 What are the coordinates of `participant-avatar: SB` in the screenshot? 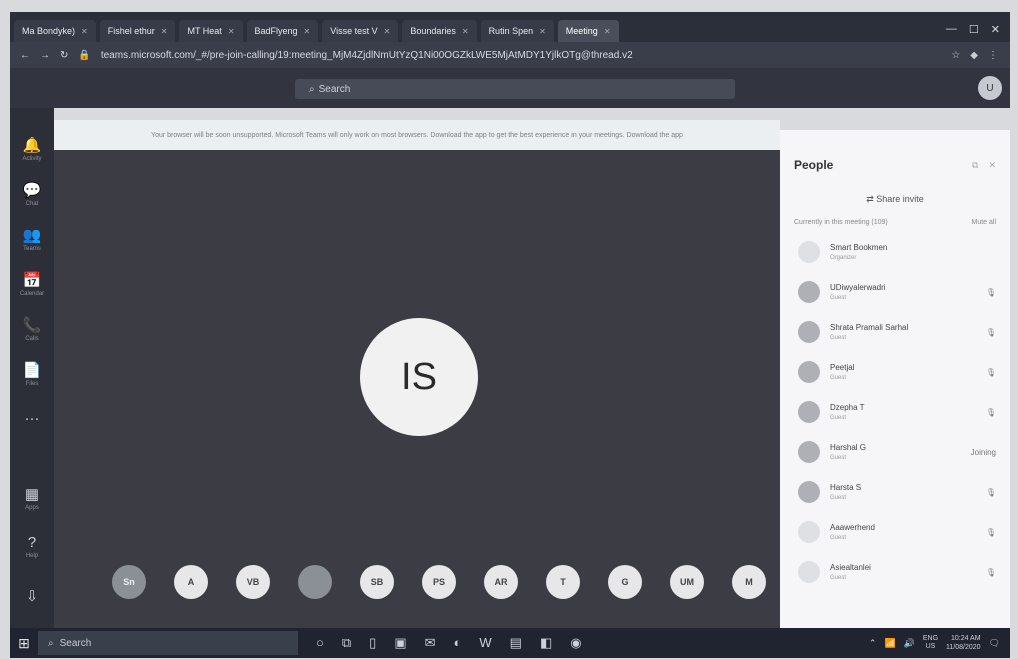 It's located at (377, 582).